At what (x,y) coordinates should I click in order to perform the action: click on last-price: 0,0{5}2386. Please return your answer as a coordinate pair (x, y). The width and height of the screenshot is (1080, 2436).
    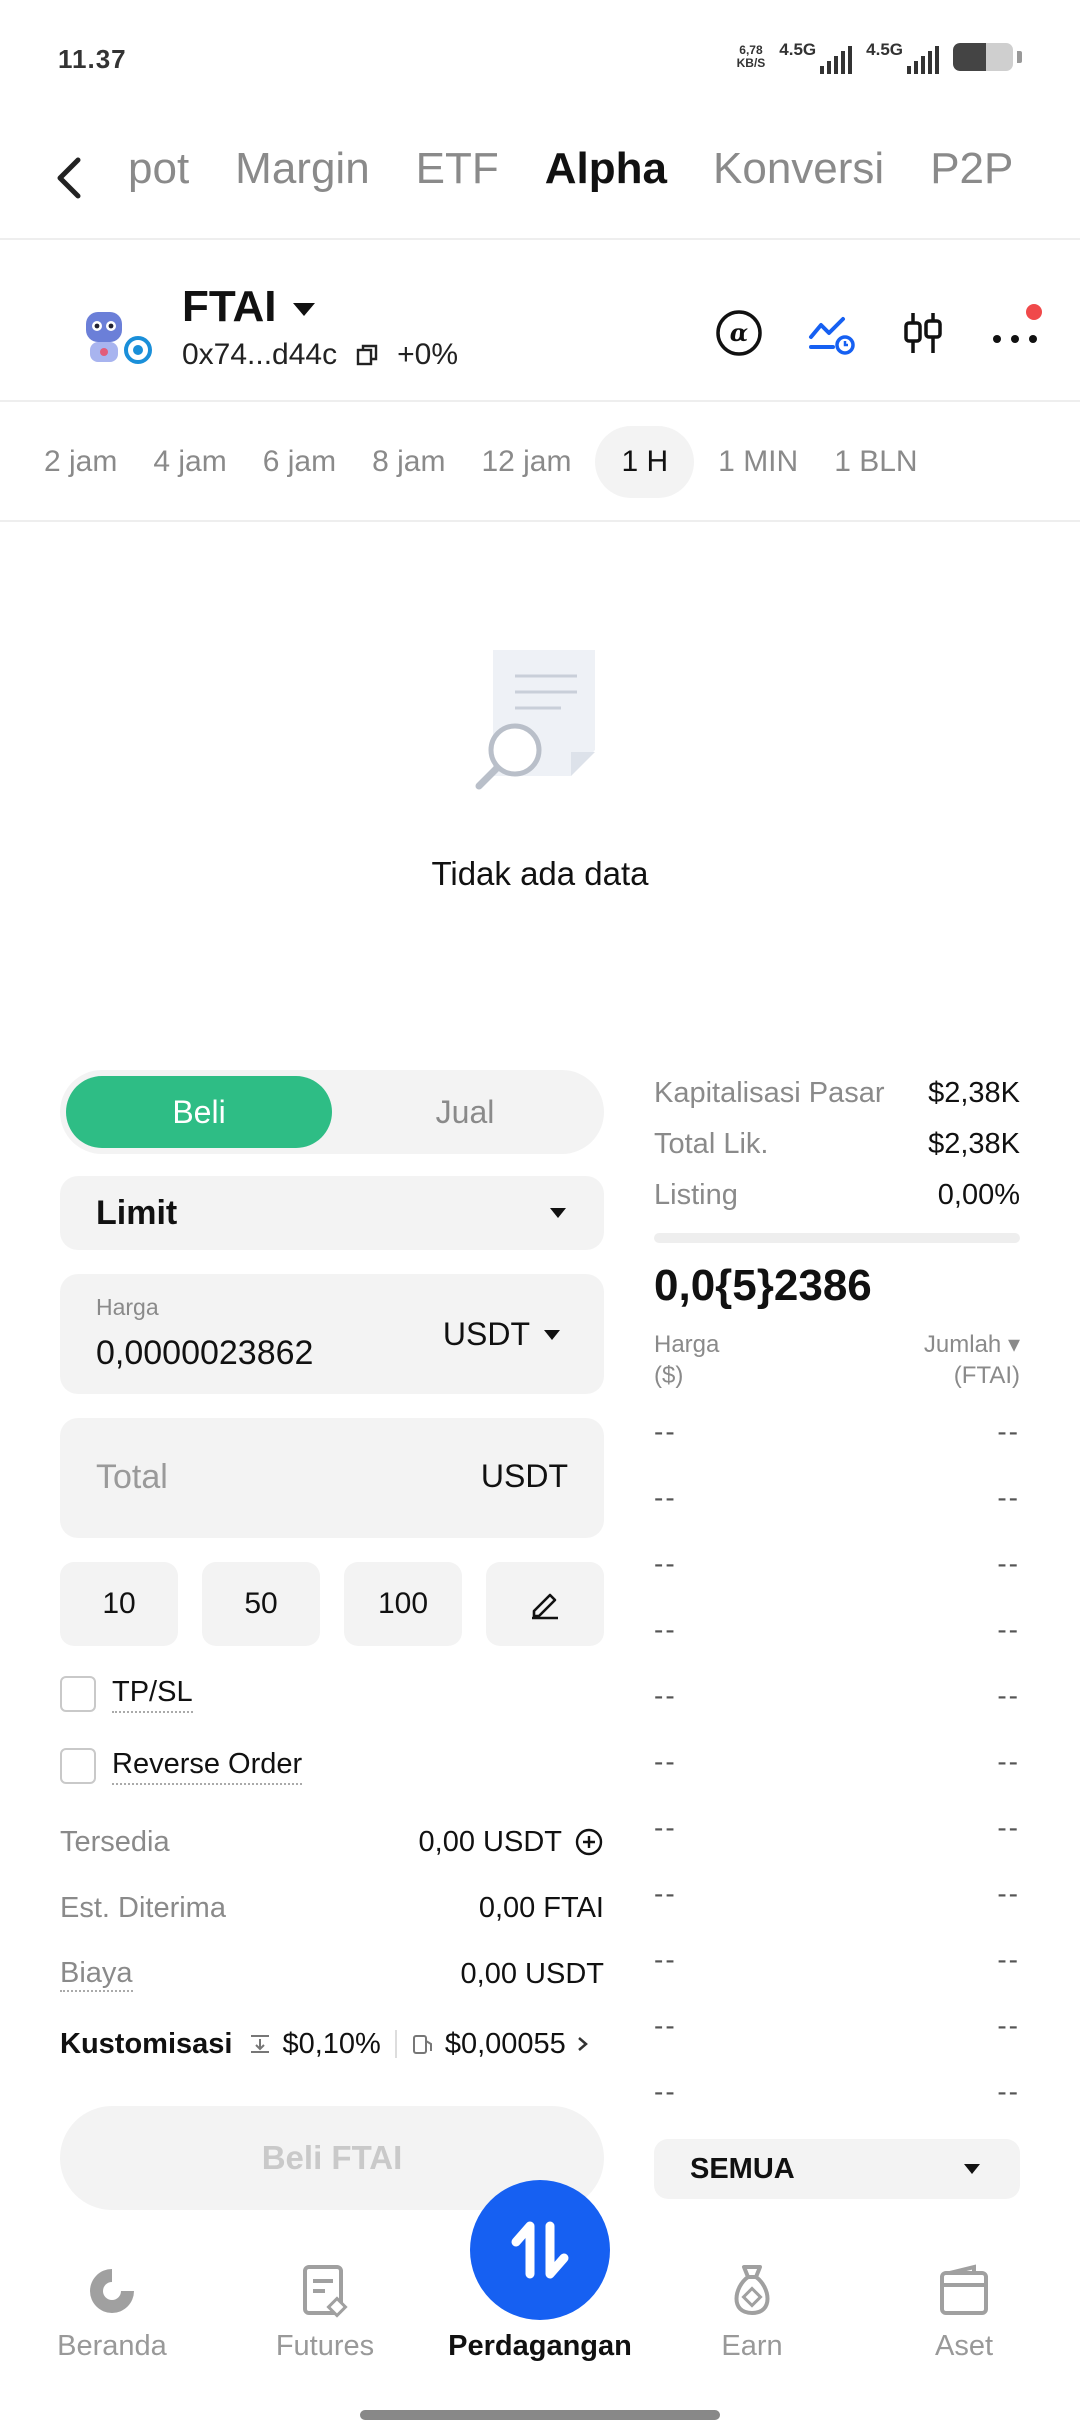
    Looking at the image, I should click on (763, 1285).